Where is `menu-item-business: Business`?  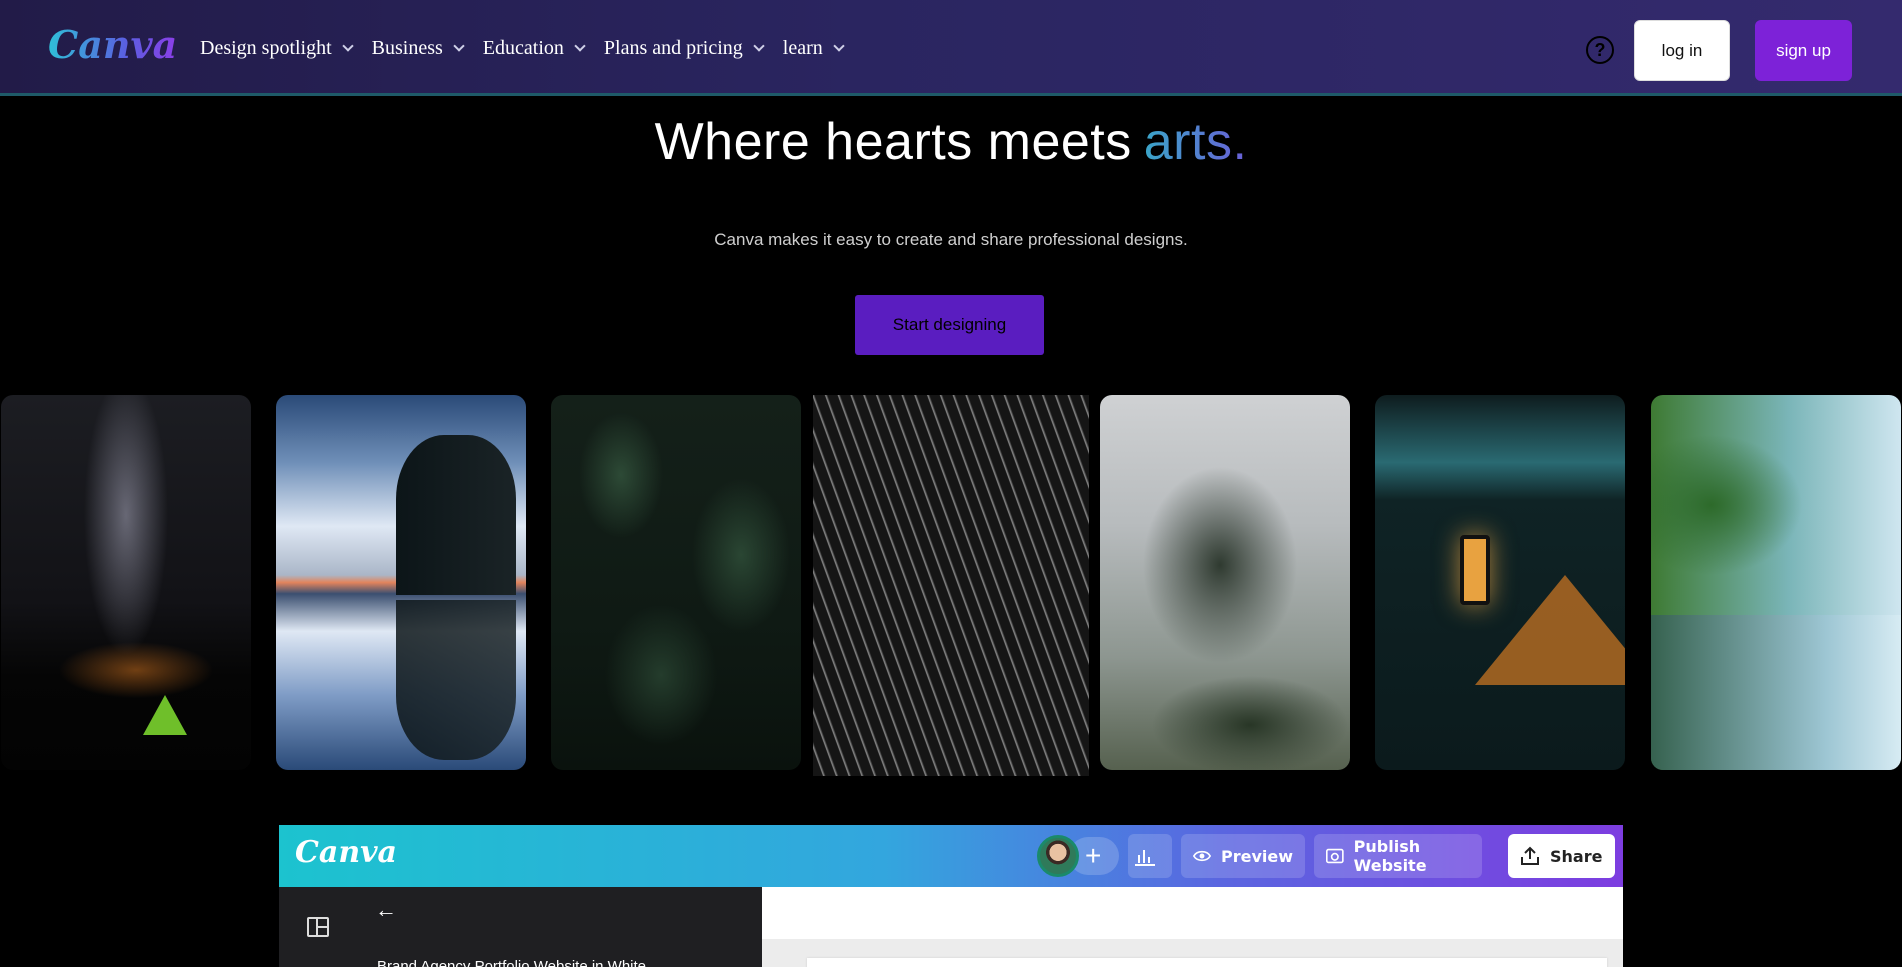 menu-item-business: Business is located at coordinates (418, 48).